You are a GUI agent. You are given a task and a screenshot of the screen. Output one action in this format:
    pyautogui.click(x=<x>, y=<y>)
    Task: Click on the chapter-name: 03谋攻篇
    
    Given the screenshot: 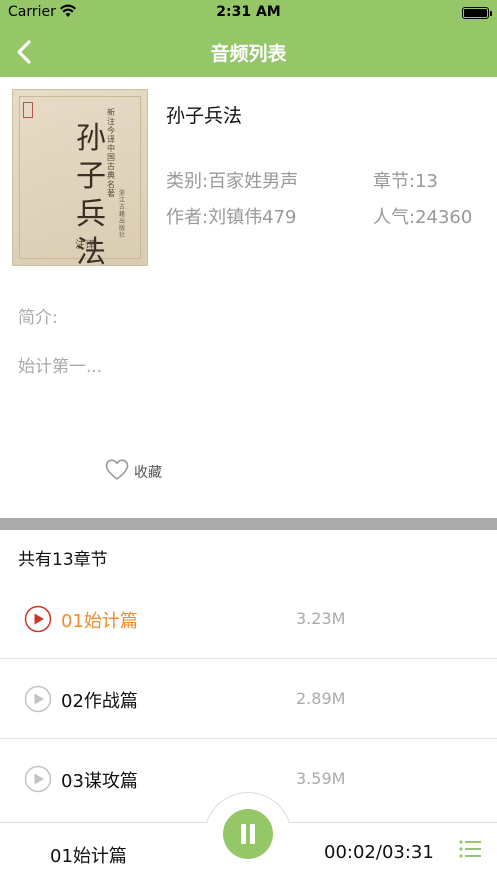 What is the action you would take?
    pyautogui.click(x=99, y=781)
    